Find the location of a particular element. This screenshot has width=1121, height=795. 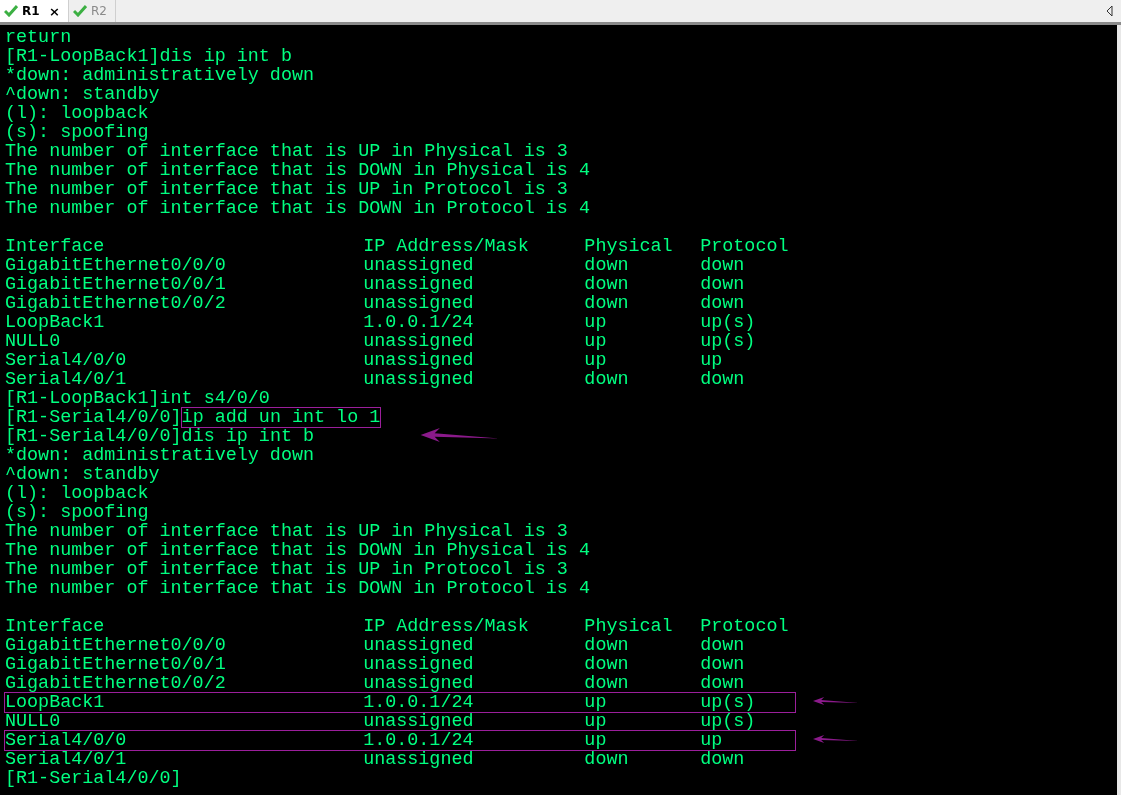

tab: R1 × is located at coordinates (34, 11).